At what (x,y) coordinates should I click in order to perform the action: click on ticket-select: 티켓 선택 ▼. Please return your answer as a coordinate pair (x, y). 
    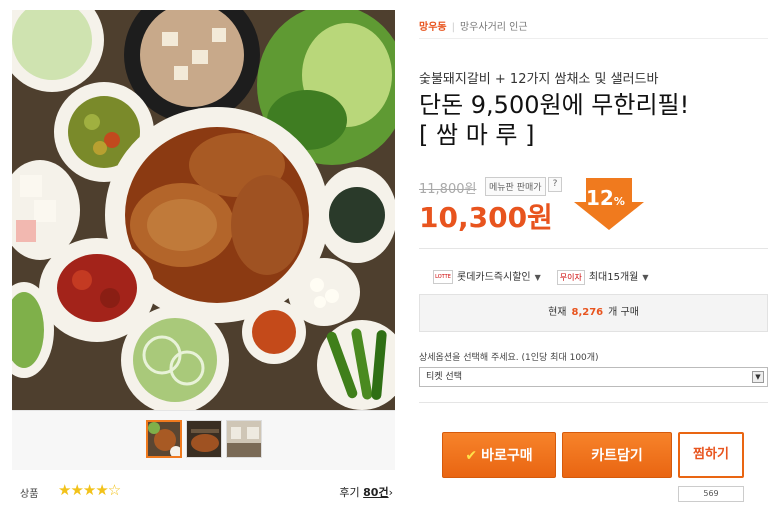
    Looking at the image, I should click on (593, 377).